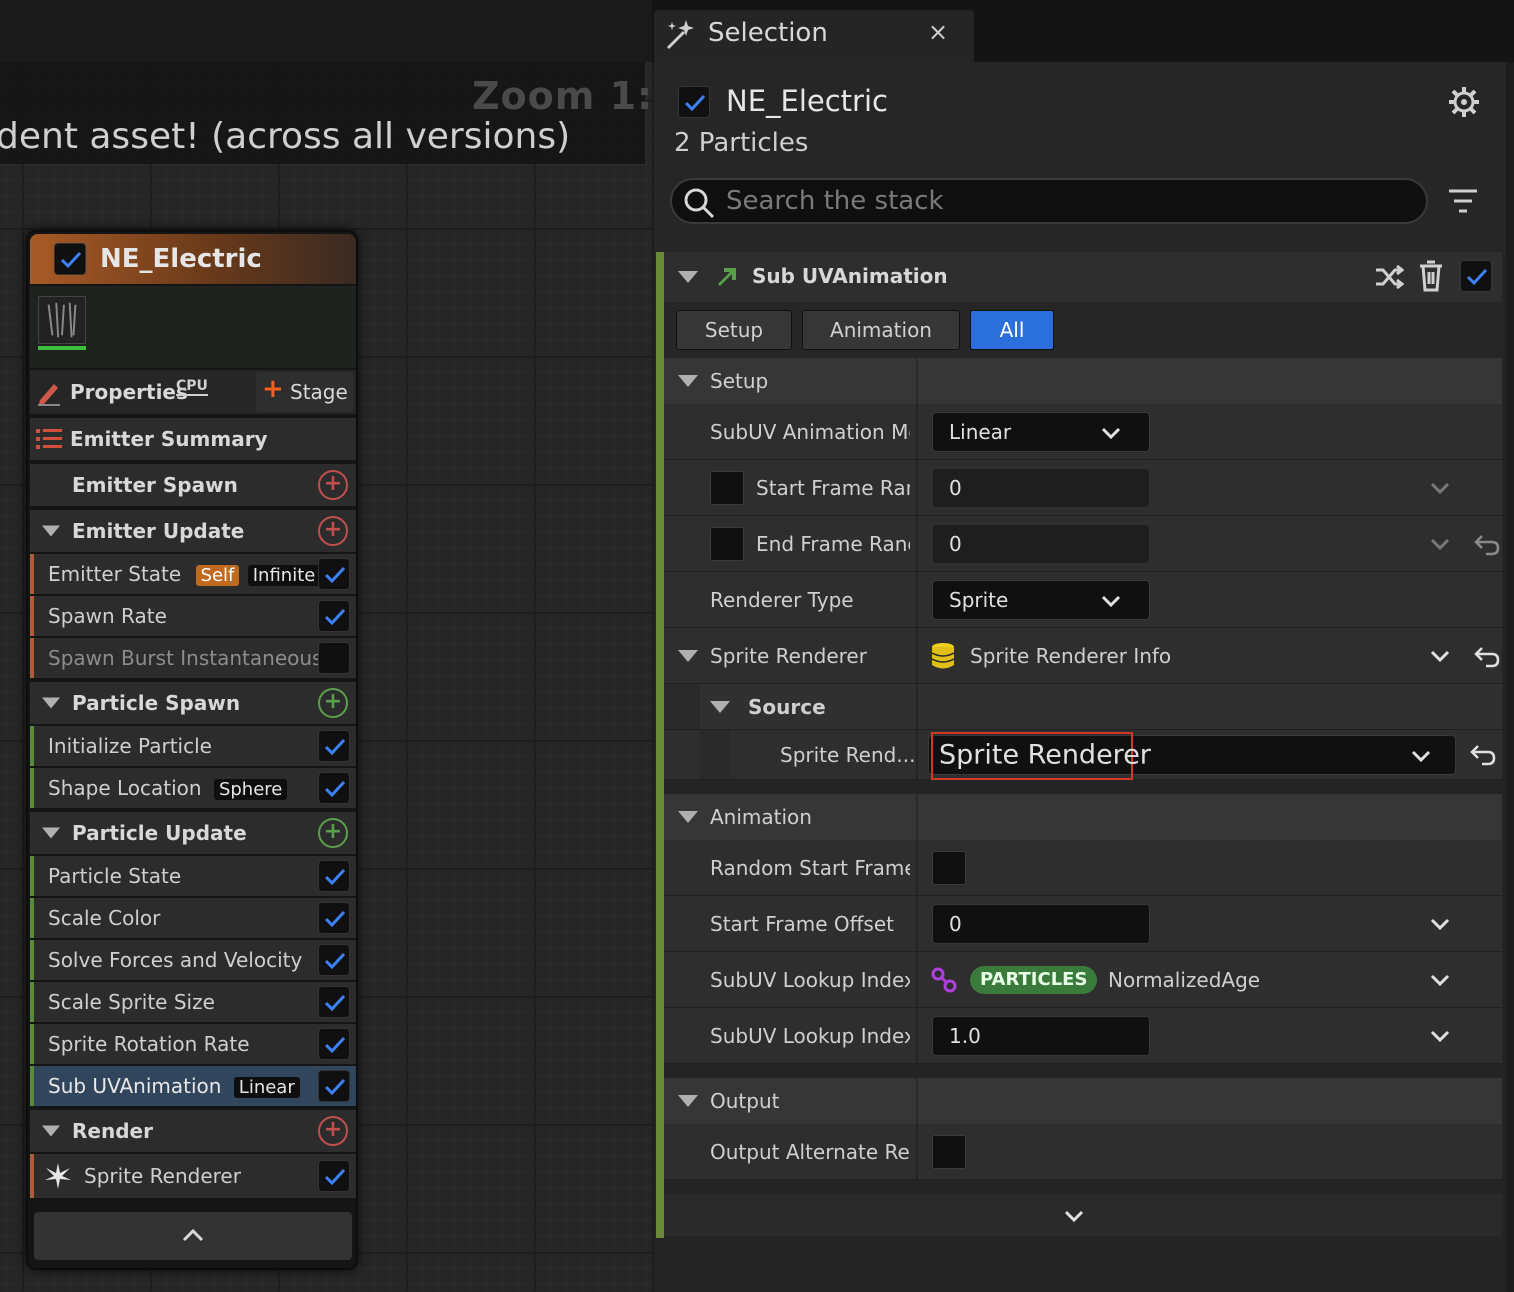  I want to click on random-start-frame-checkbox, so click(949, 868).